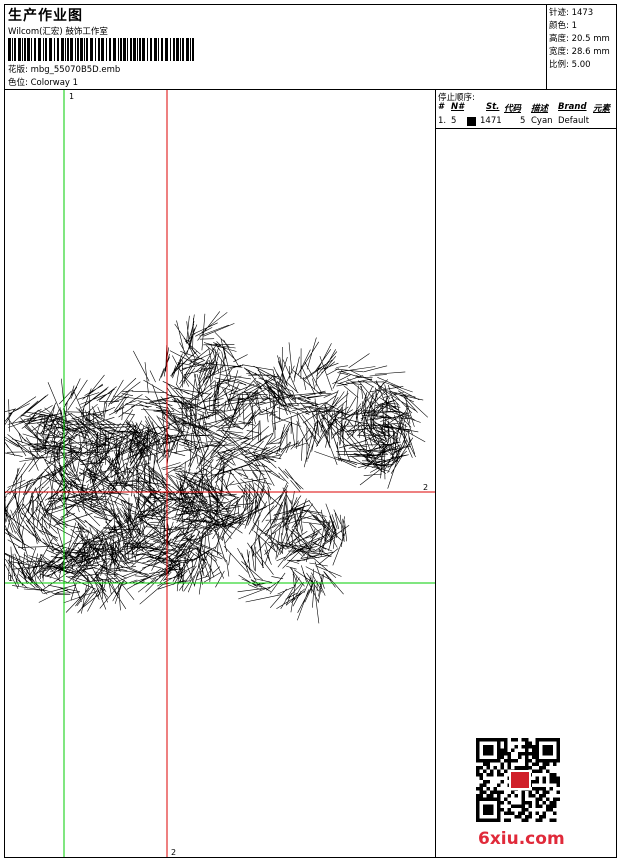  Describe the element at coordinates (458, 107) in the screenshot. I see `col-needle: N#` at that location.